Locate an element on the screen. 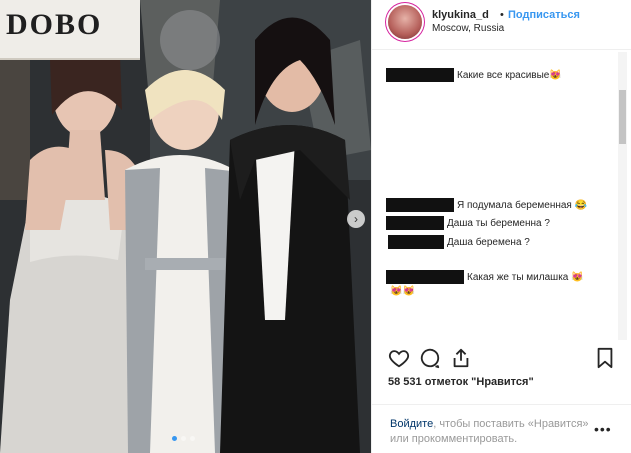  comment-text: 😻😻 is located at coordinates (402, 291).